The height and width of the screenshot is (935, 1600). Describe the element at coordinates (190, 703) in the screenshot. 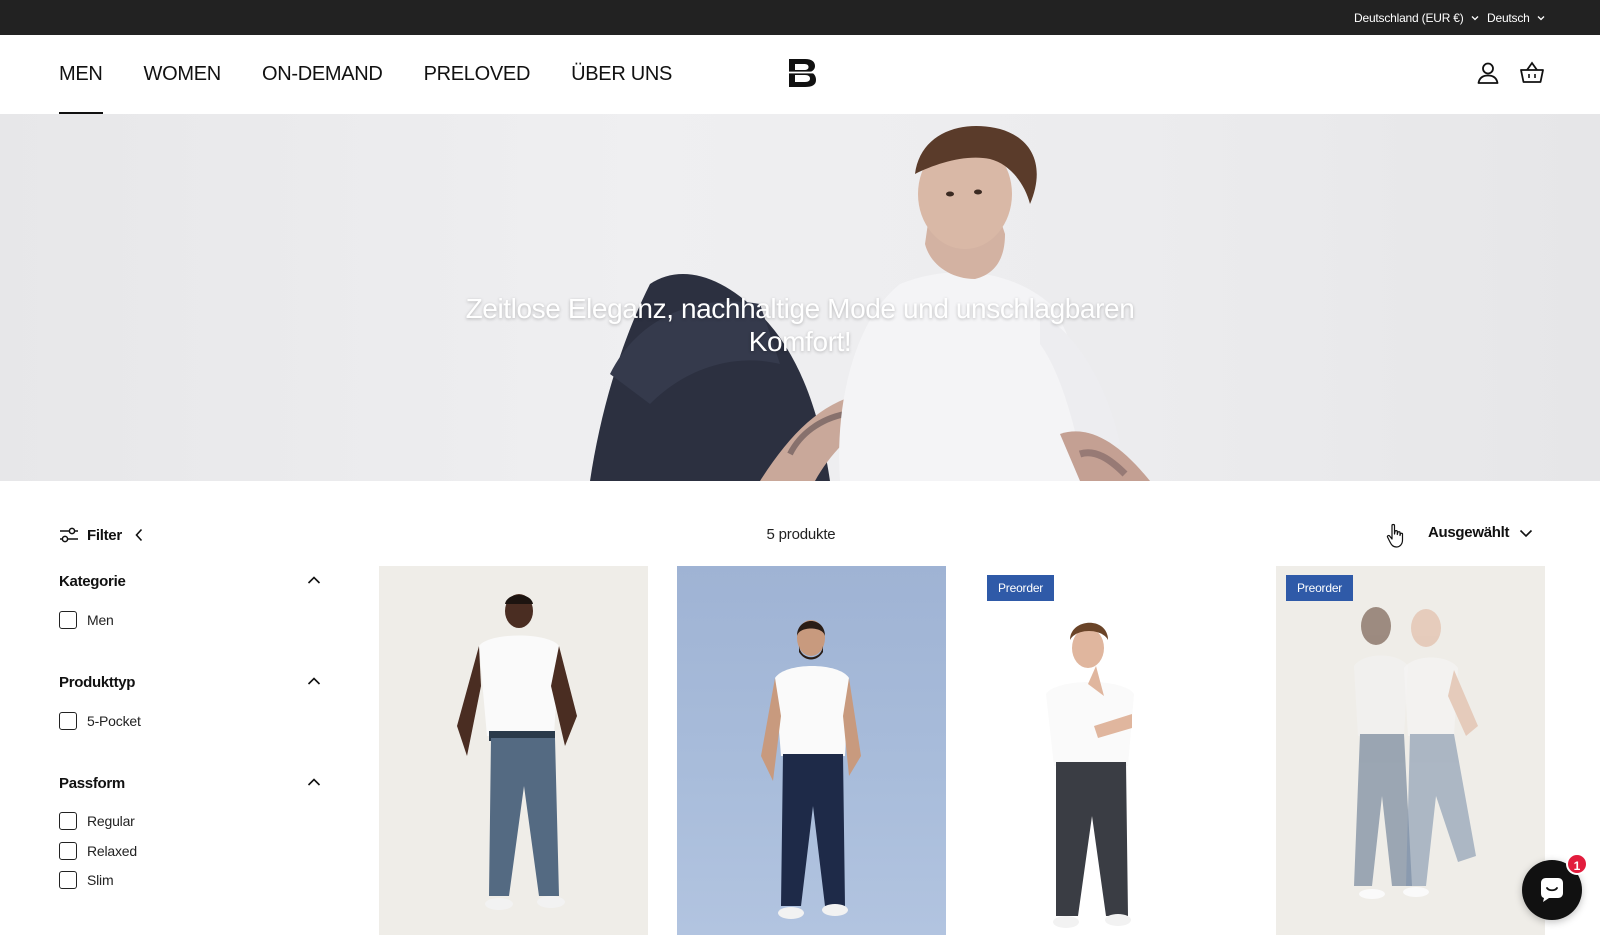

I see `filter-group-produkttyp: Produkttyp 5-Pocket` at that location.